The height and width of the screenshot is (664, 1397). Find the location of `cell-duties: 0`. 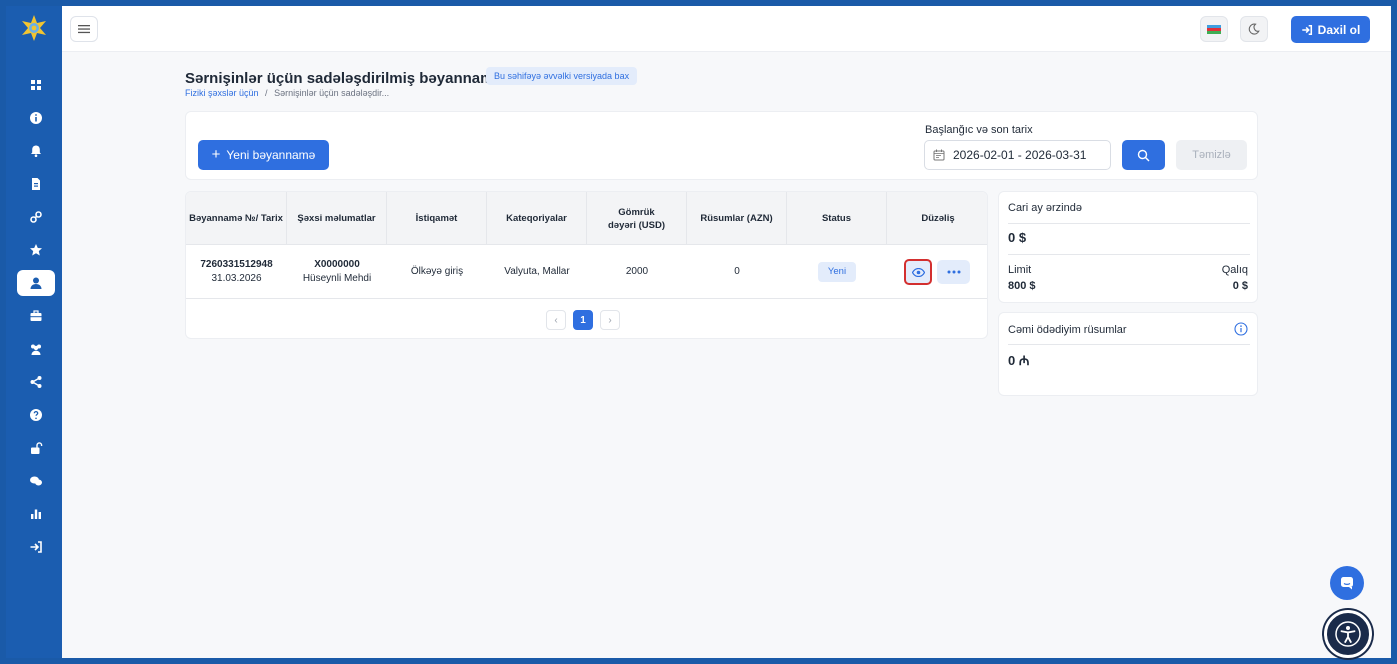

cell-duties: 0 is located at coordinates (737, 271).